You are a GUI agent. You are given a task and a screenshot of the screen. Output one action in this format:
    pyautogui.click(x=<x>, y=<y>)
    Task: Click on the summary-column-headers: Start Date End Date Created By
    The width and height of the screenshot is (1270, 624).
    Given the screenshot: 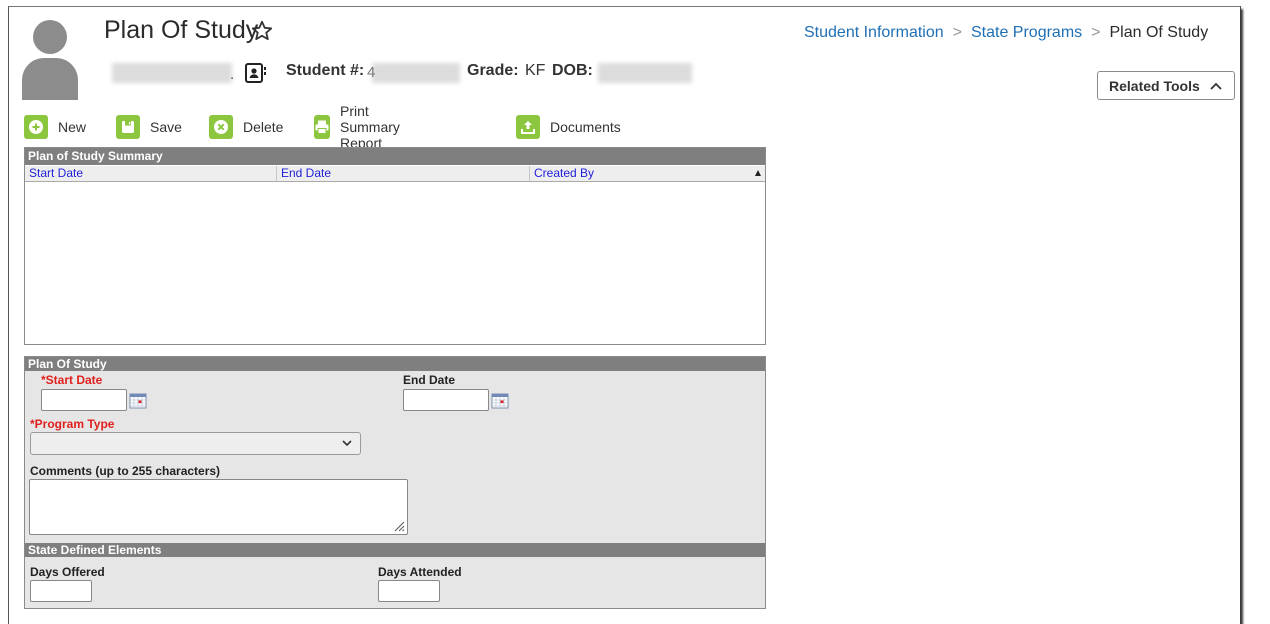 What is the action you would take?
    pyautogui.click(x=395, y=174)
    